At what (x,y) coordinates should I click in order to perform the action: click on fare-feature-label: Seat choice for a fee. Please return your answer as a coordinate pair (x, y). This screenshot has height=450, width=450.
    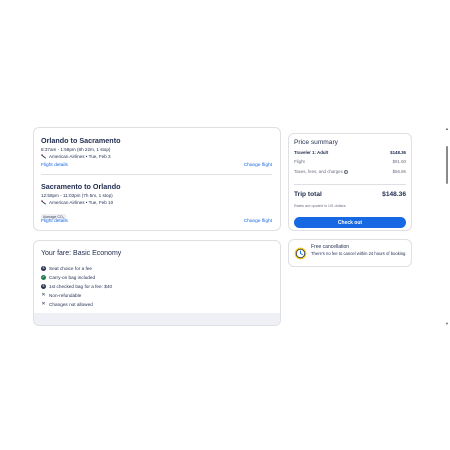
    Looking at the image, I should click on (70, 268).